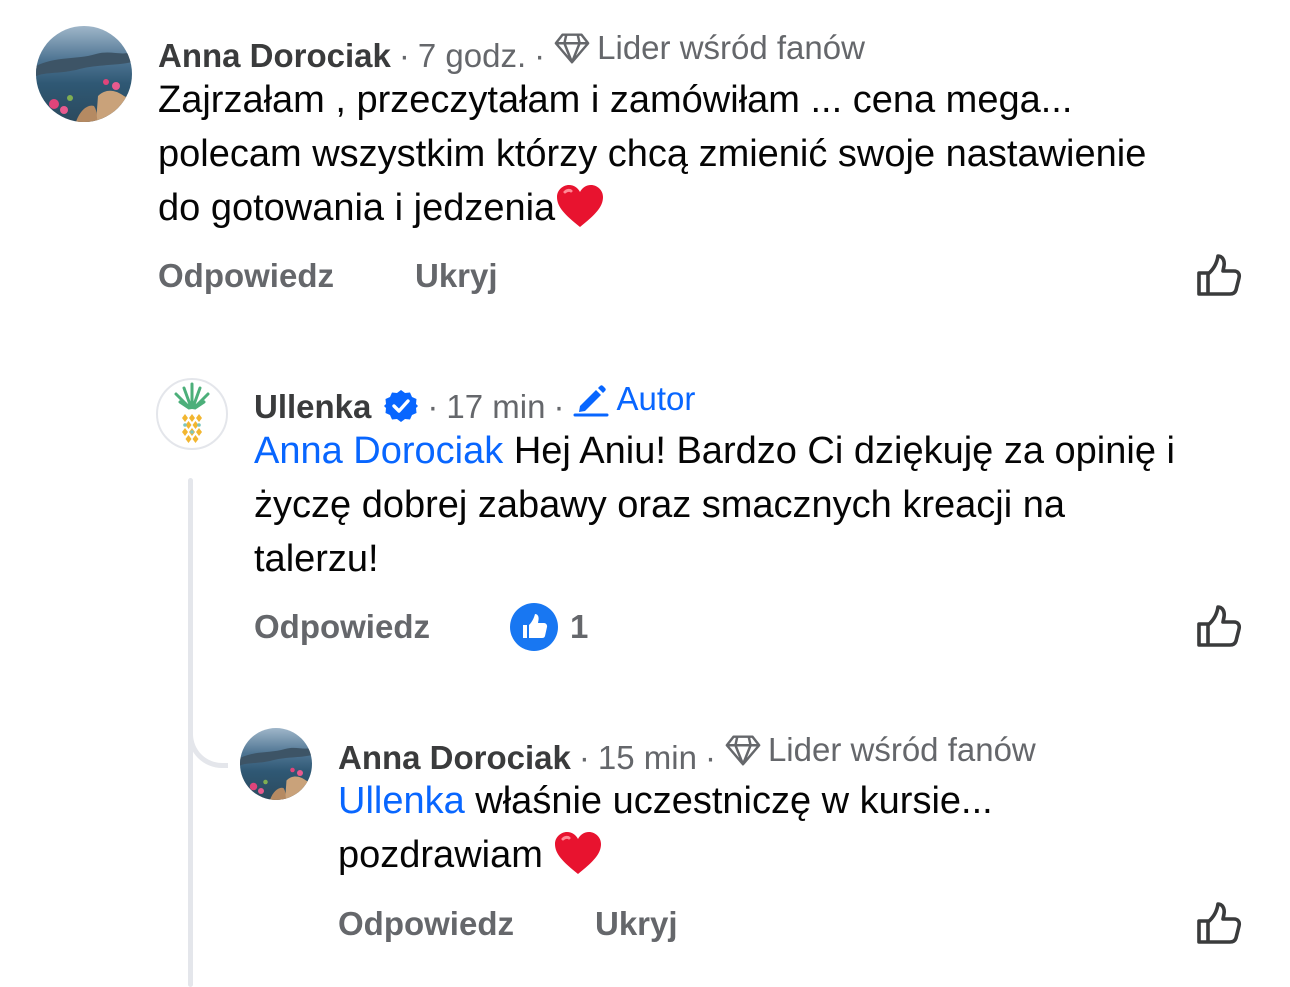  Describe the element at coordinates (656, 398) in the screenshot. I see `badge-label: Autor` at that location.